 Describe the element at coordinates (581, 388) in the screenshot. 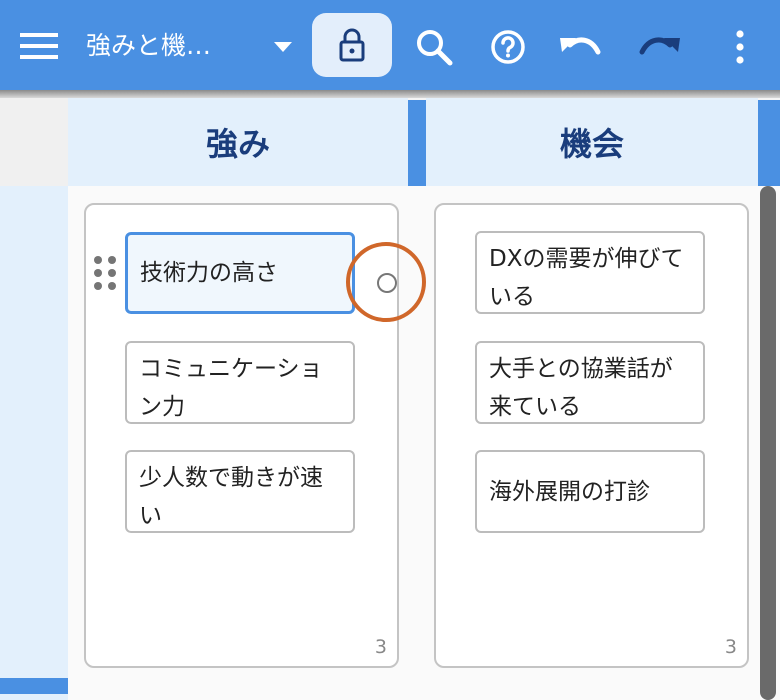

I see `card-text: 大手との協業話が来ている` at that location.